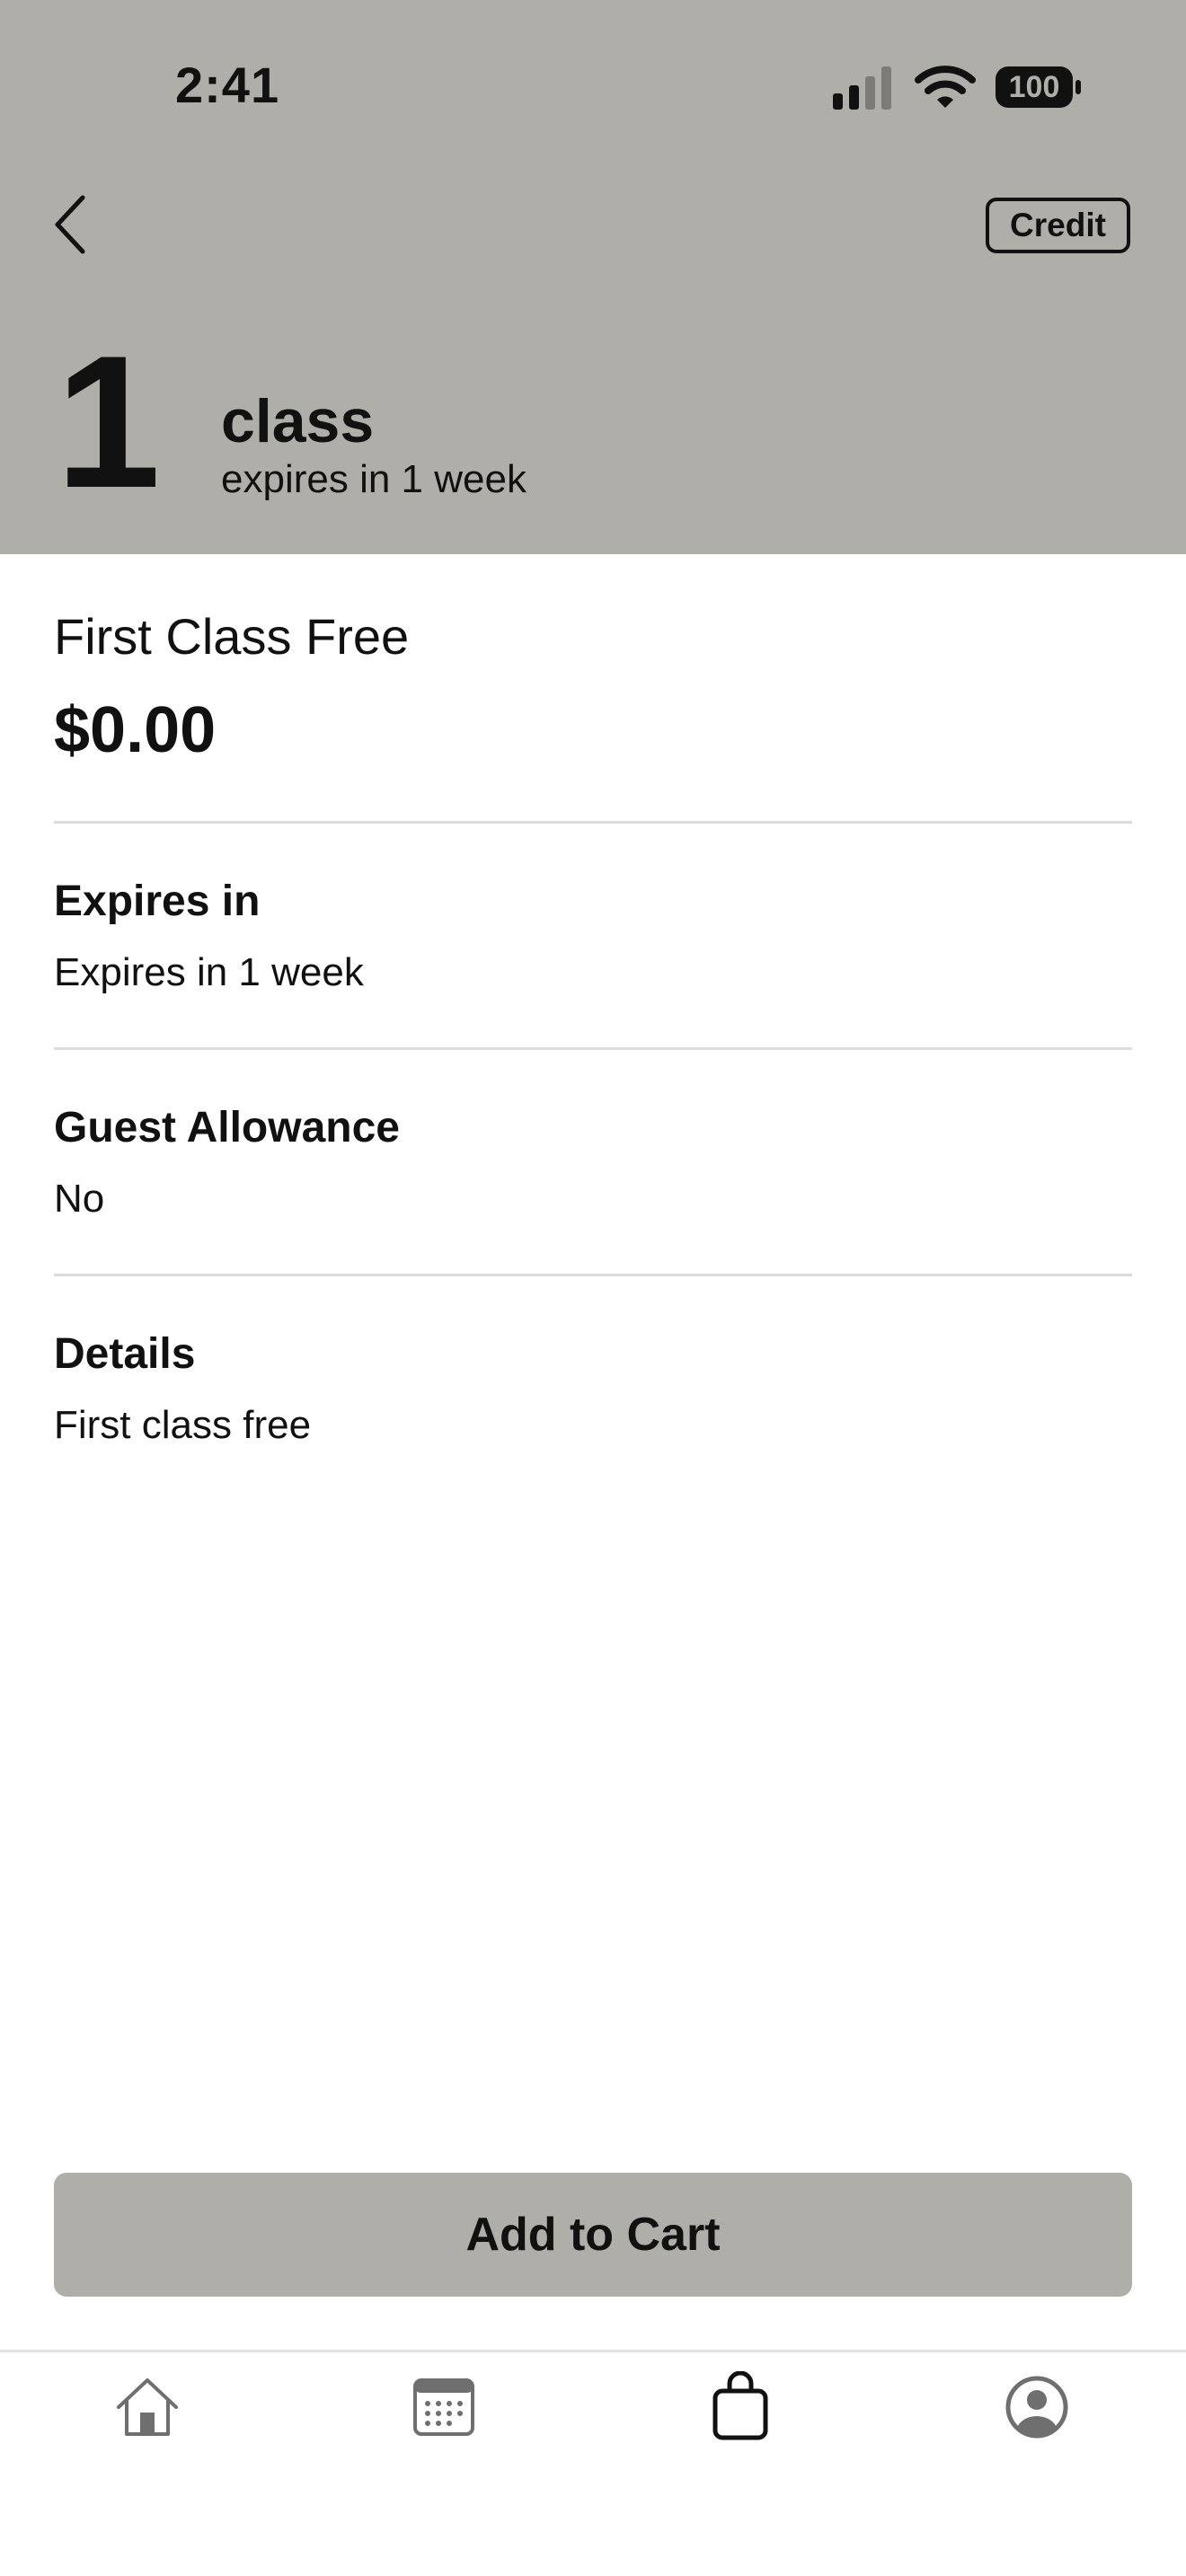  I want to click on add-to-cart-button: Add to Cart, so click(593, 2235).